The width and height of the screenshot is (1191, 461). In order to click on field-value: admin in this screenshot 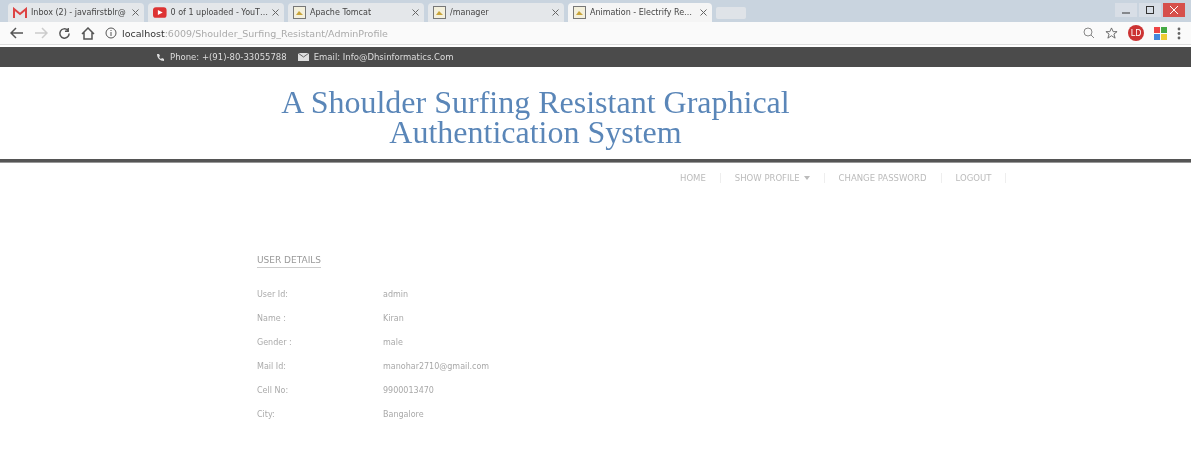, I will do `click(396, 294)`.